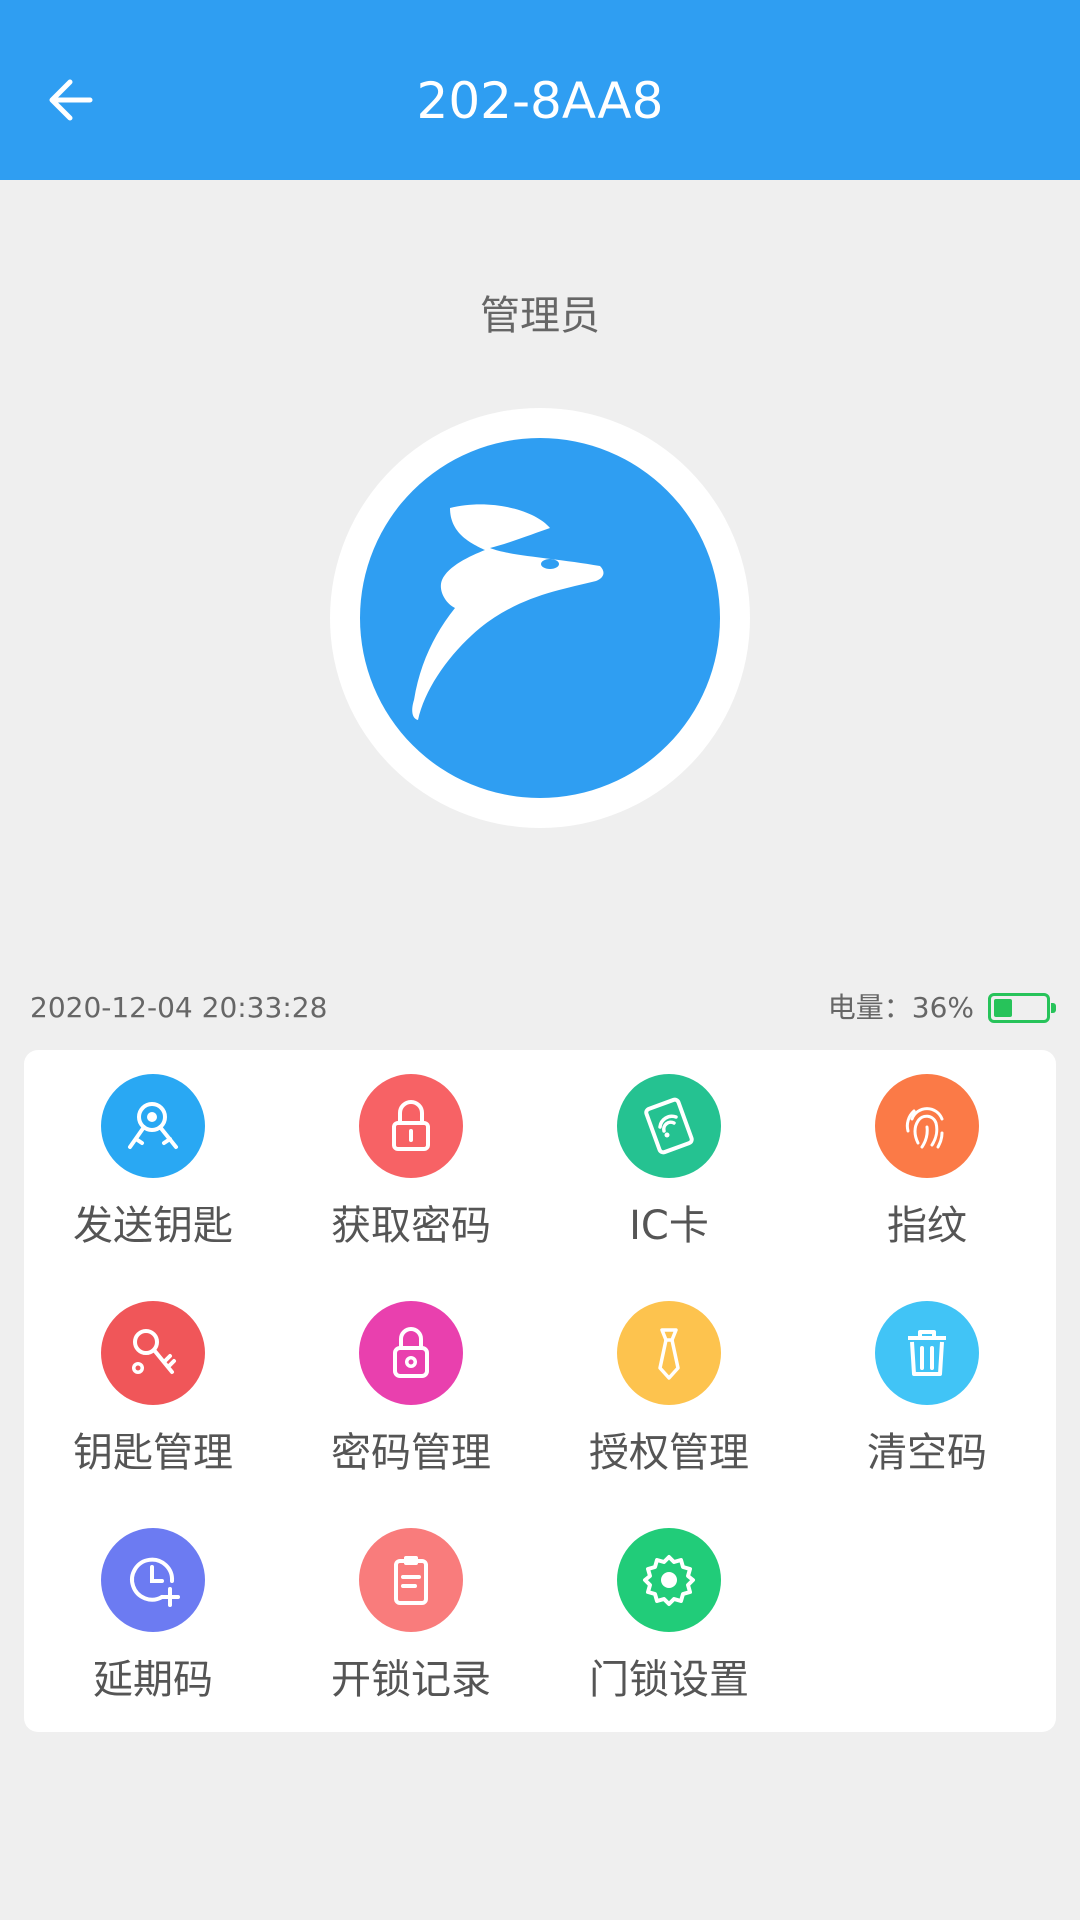 The width and height of the screenshot is (1080, 1920). What do you see at coordinates (669, 1580) in the screenshot?
I see `gear-icon` at bounding box center [669, 1580].